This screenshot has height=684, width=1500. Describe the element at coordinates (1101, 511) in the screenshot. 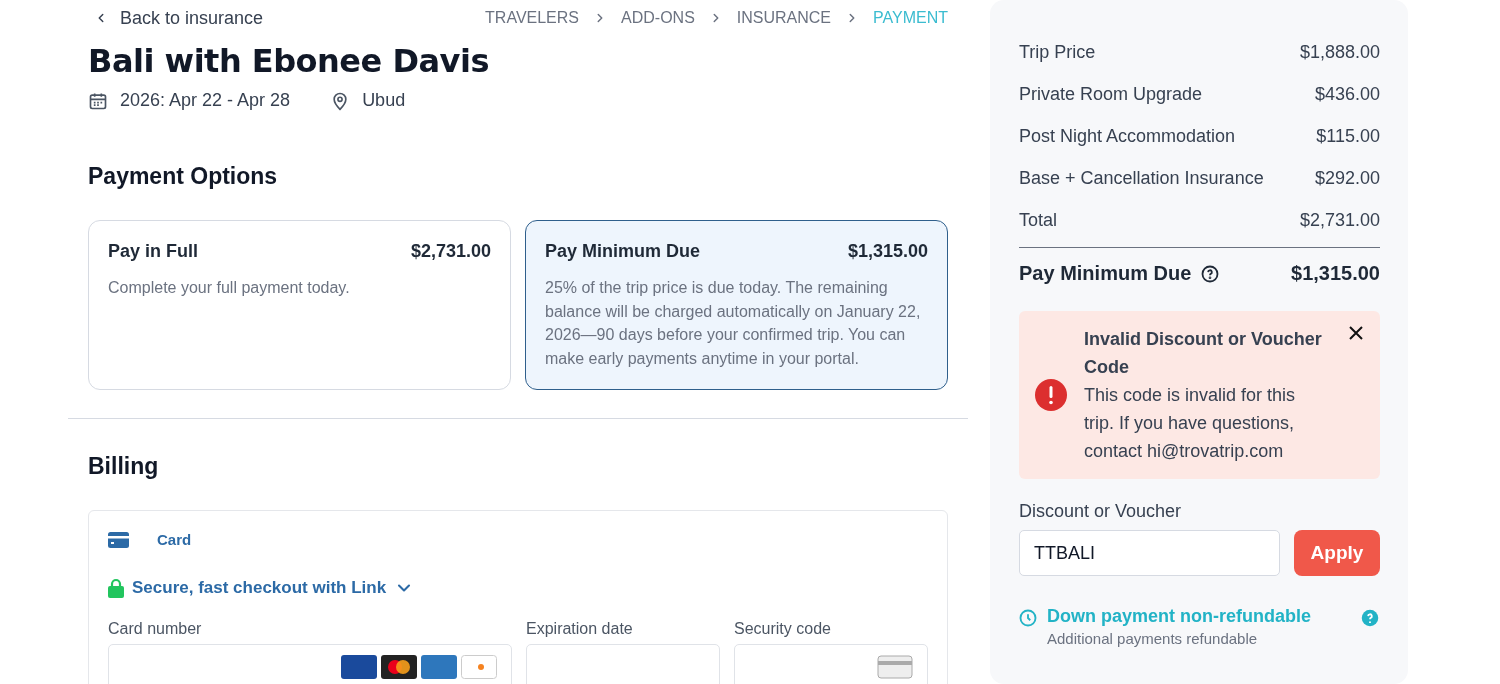

I see `field-label: Discount or Voucher` at that location.